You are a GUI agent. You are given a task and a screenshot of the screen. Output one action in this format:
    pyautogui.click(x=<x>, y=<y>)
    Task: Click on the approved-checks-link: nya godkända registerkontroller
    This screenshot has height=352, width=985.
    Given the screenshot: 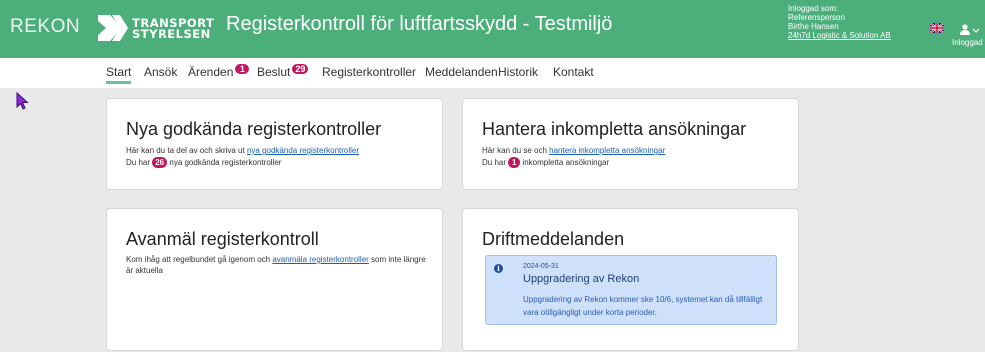 What is the action you would take?
    pyautogui.click(x=303, y=150)
    